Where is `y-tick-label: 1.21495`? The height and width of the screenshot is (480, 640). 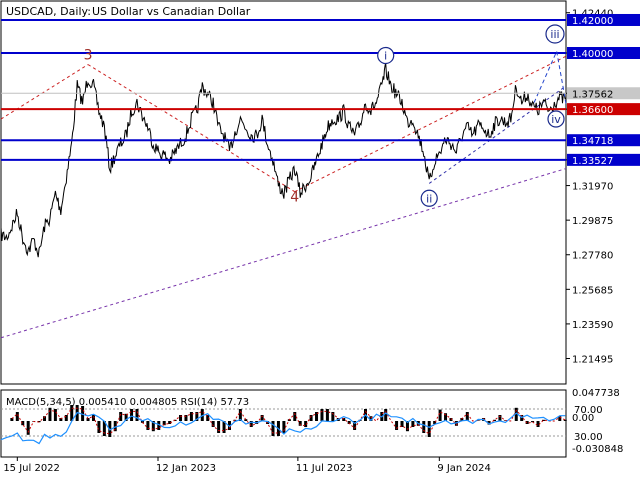
y-tick-label: 1.21495 is located at coordinates (592, 359).